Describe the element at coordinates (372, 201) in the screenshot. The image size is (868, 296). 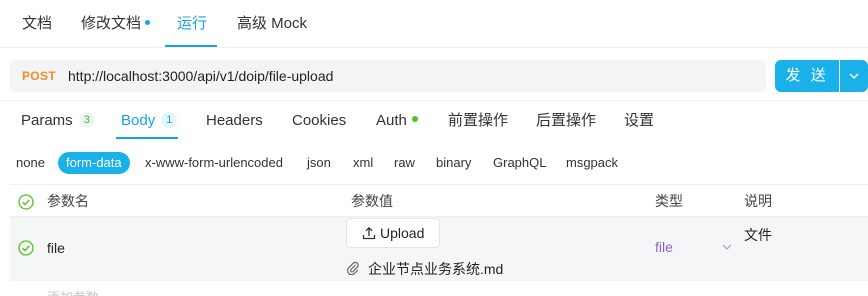
I see `header-value: 参数值` at that location.